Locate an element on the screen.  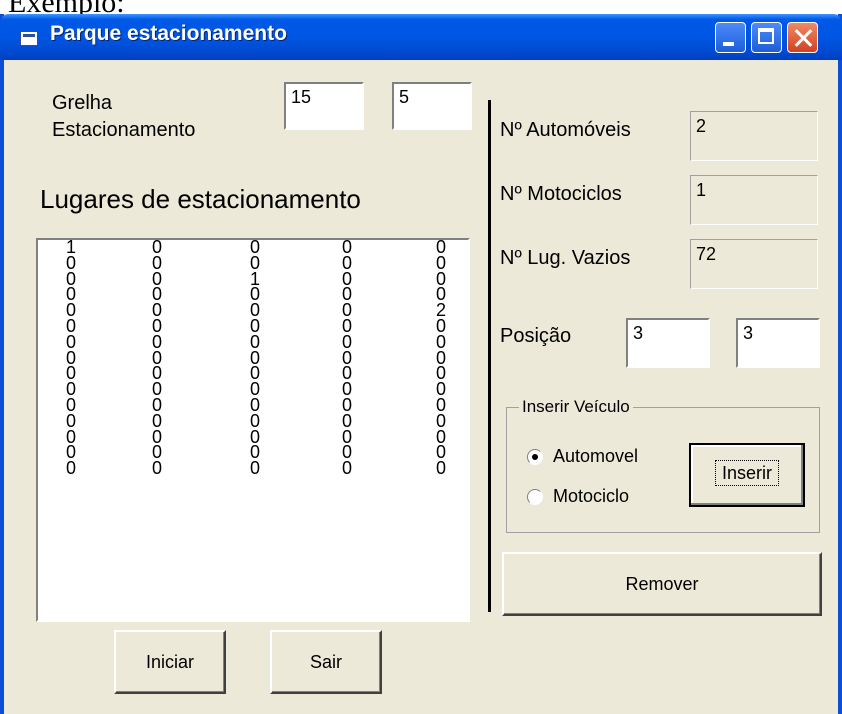
close-icon is located at coordinates (802, 37).